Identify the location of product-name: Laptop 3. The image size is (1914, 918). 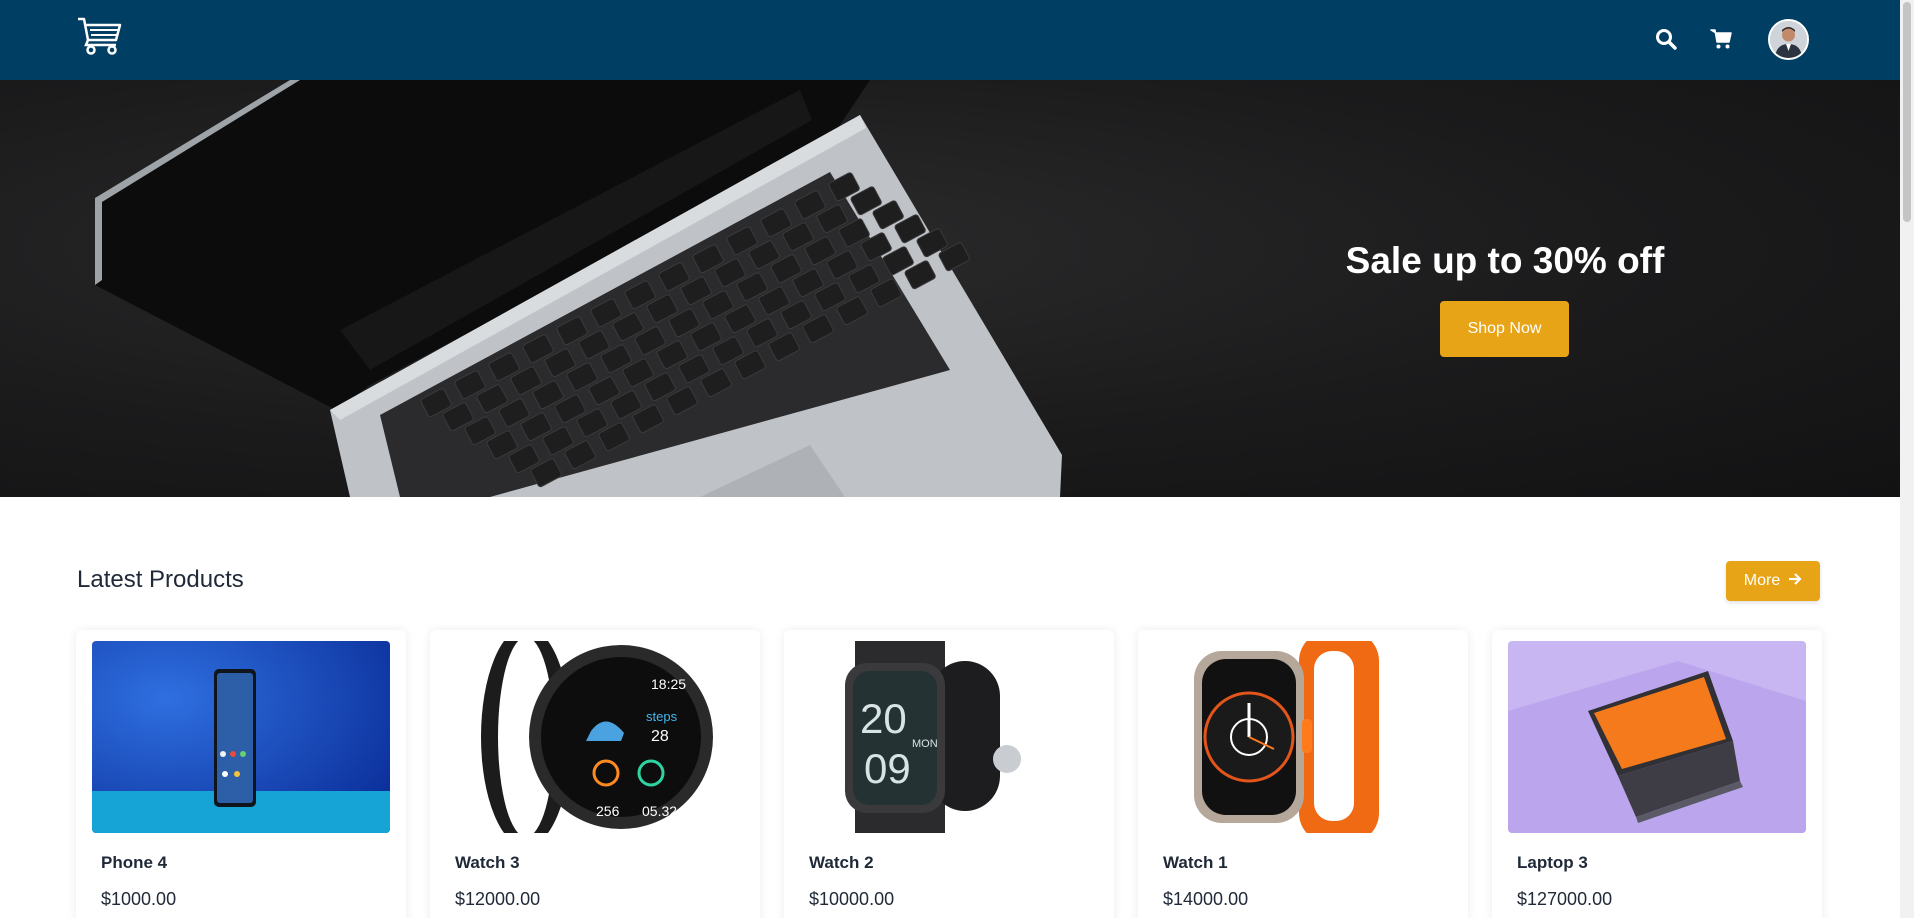
(1552, 862).